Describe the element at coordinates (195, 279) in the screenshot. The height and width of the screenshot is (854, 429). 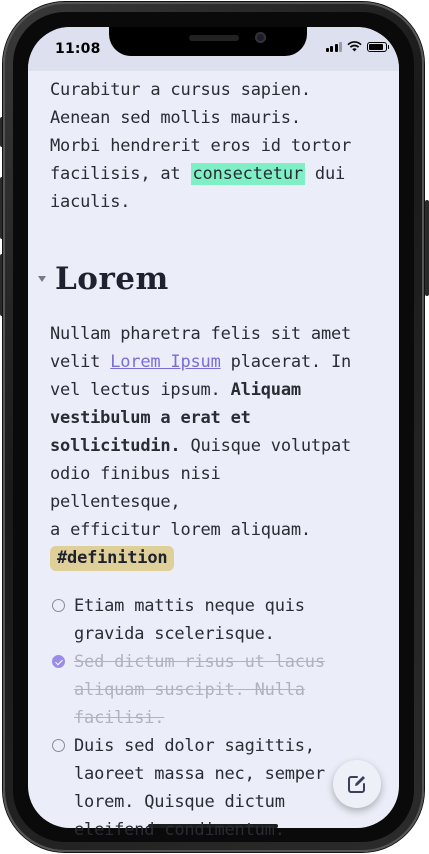
I see `section-heading: Lorem` at that location.